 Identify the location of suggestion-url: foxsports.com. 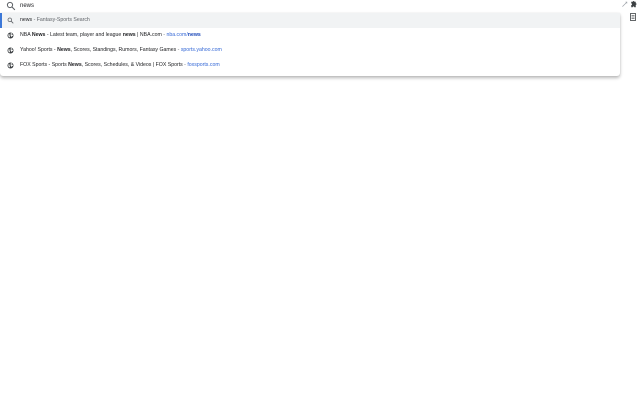
(203, 65).